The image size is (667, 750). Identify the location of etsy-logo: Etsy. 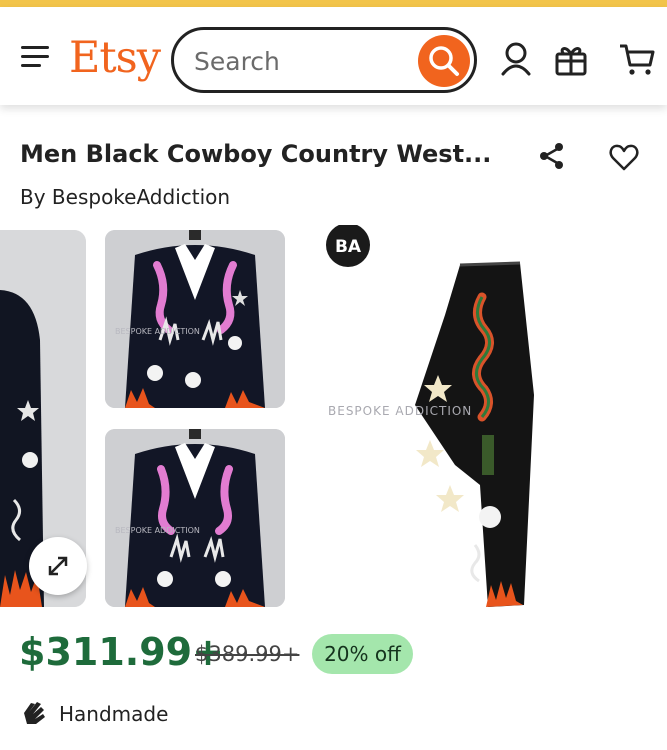
(115, 58).